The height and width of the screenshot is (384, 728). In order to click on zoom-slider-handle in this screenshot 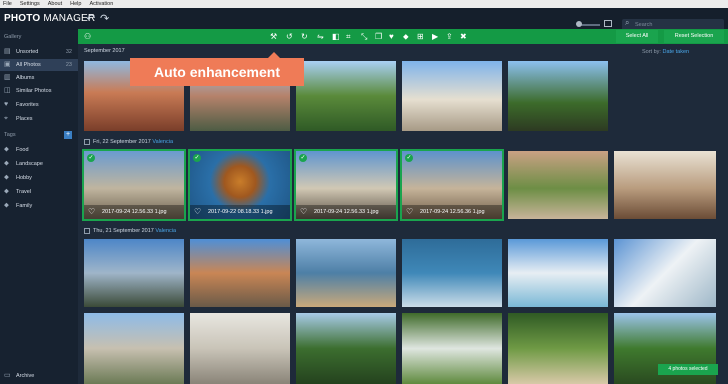, I will do `click(579, 24)`.